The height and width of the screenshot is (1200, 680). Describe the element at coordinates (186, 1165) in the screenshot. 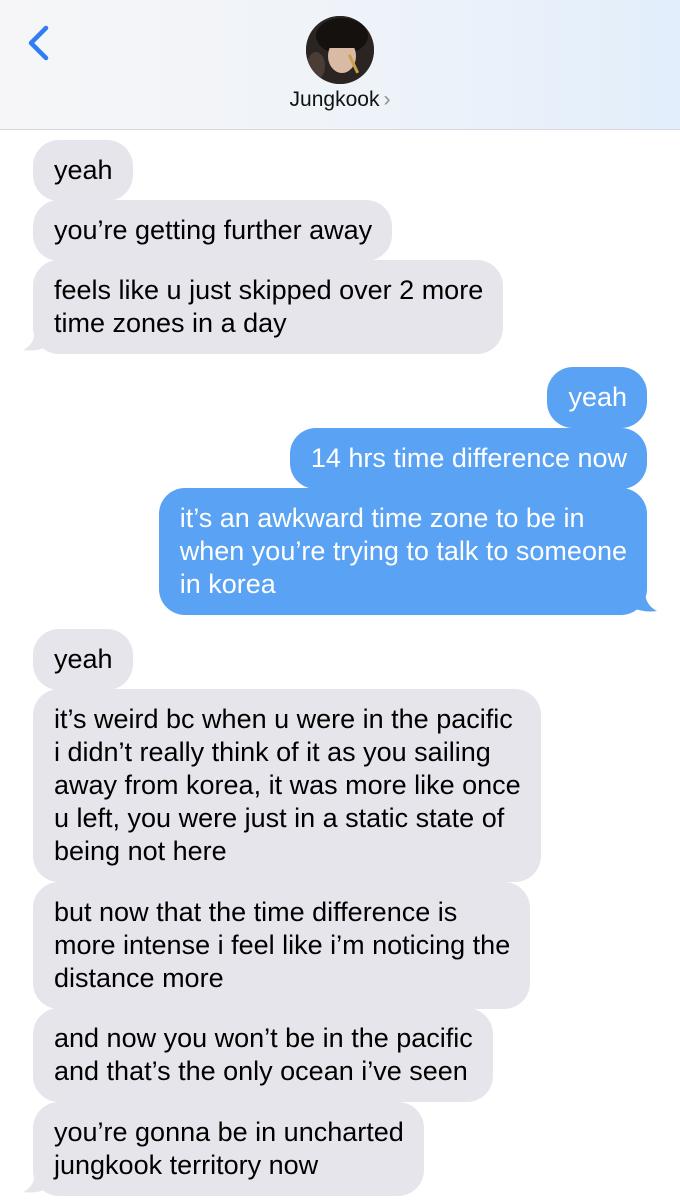

I see `message-line: jungkook territory now` at that location.